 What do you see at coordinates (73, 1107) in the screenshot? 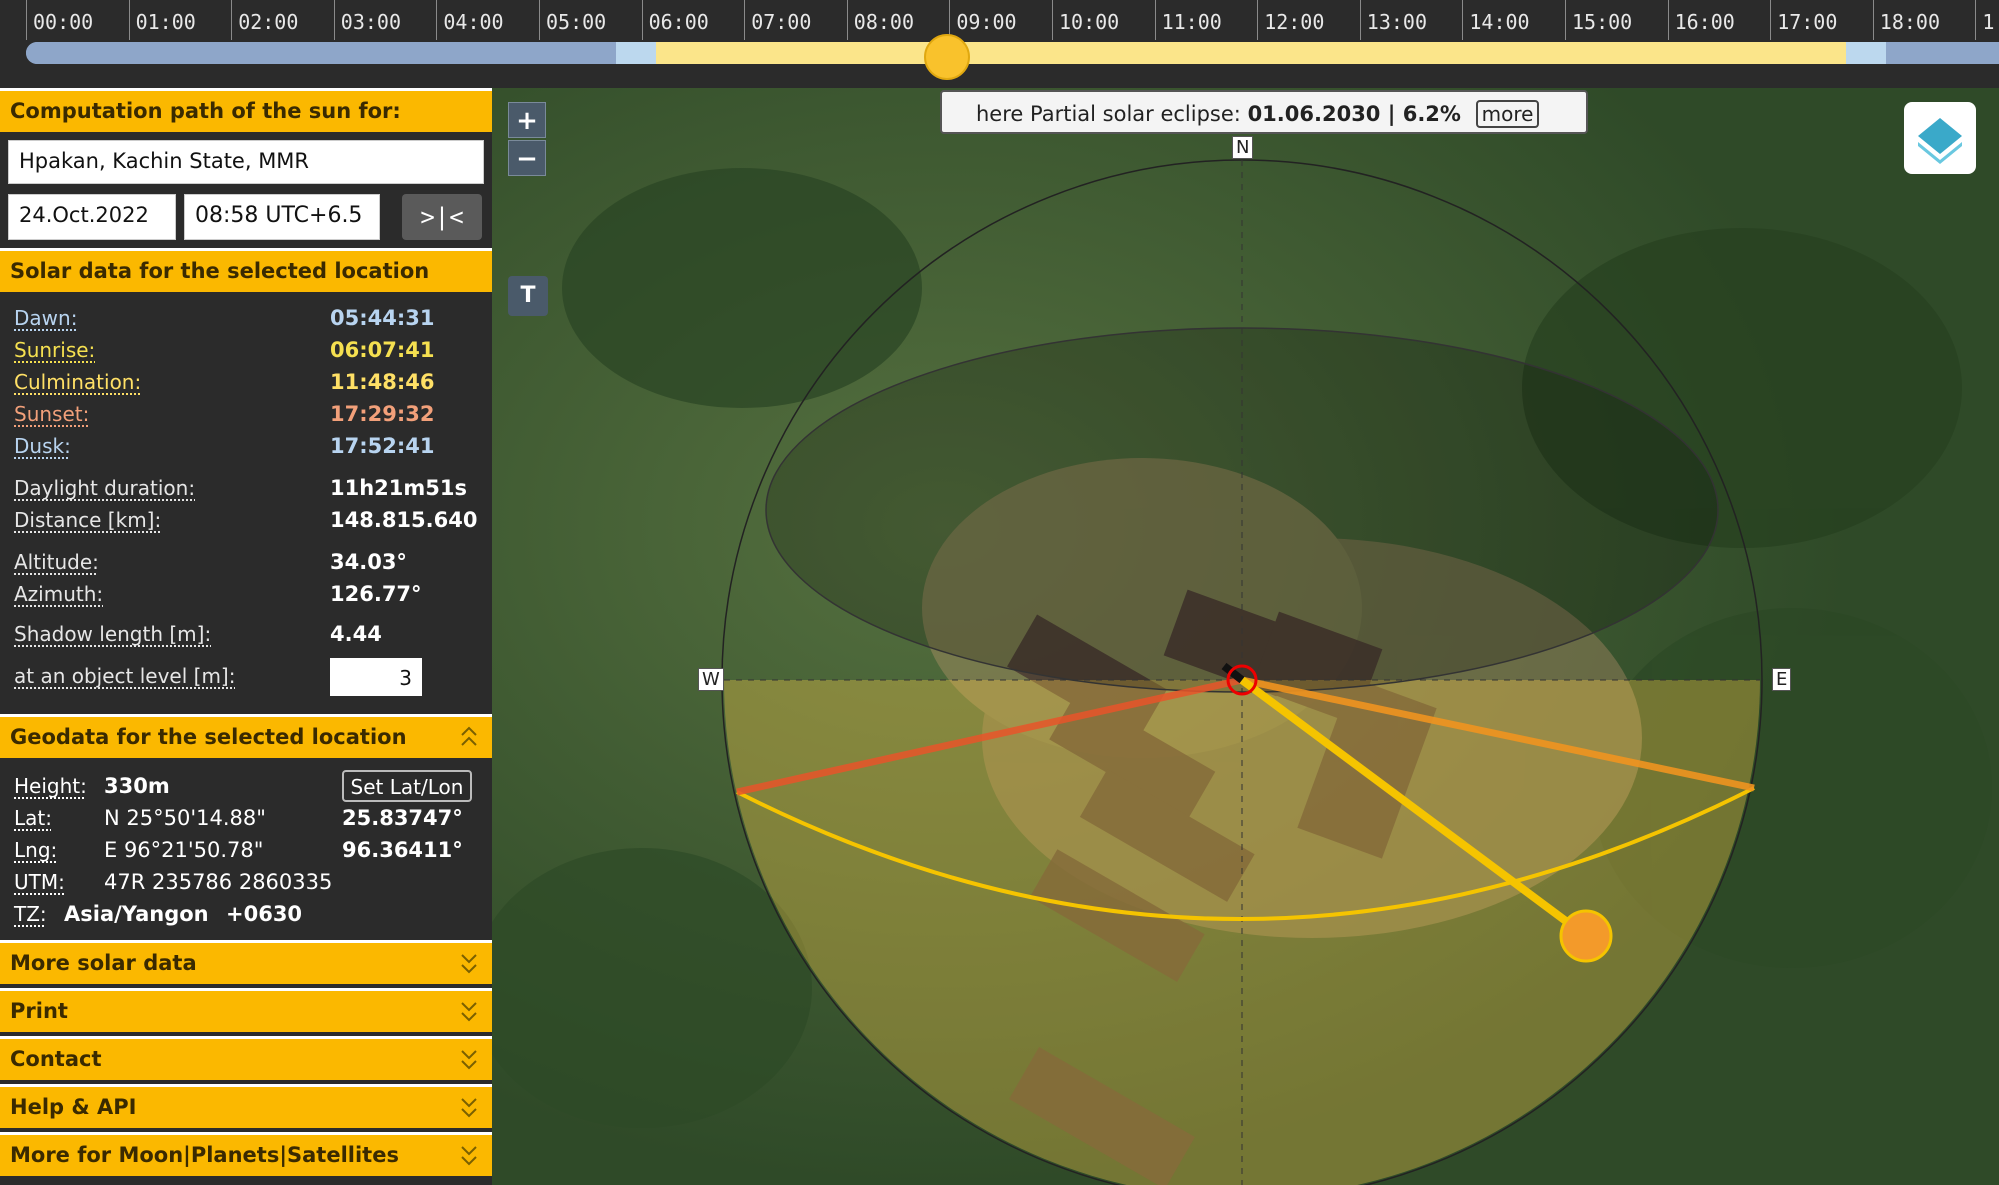
I see `help-api-label: Help & API` at bounding box center [73, 1107].